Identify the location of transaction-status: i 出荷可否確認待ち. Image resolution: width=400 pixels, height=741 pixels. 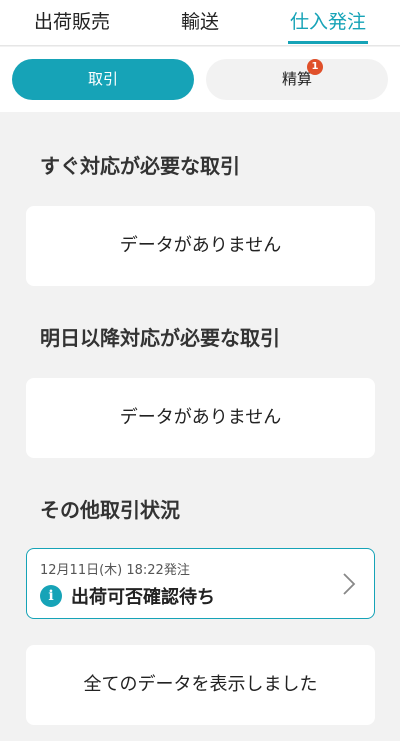
(127, 596).